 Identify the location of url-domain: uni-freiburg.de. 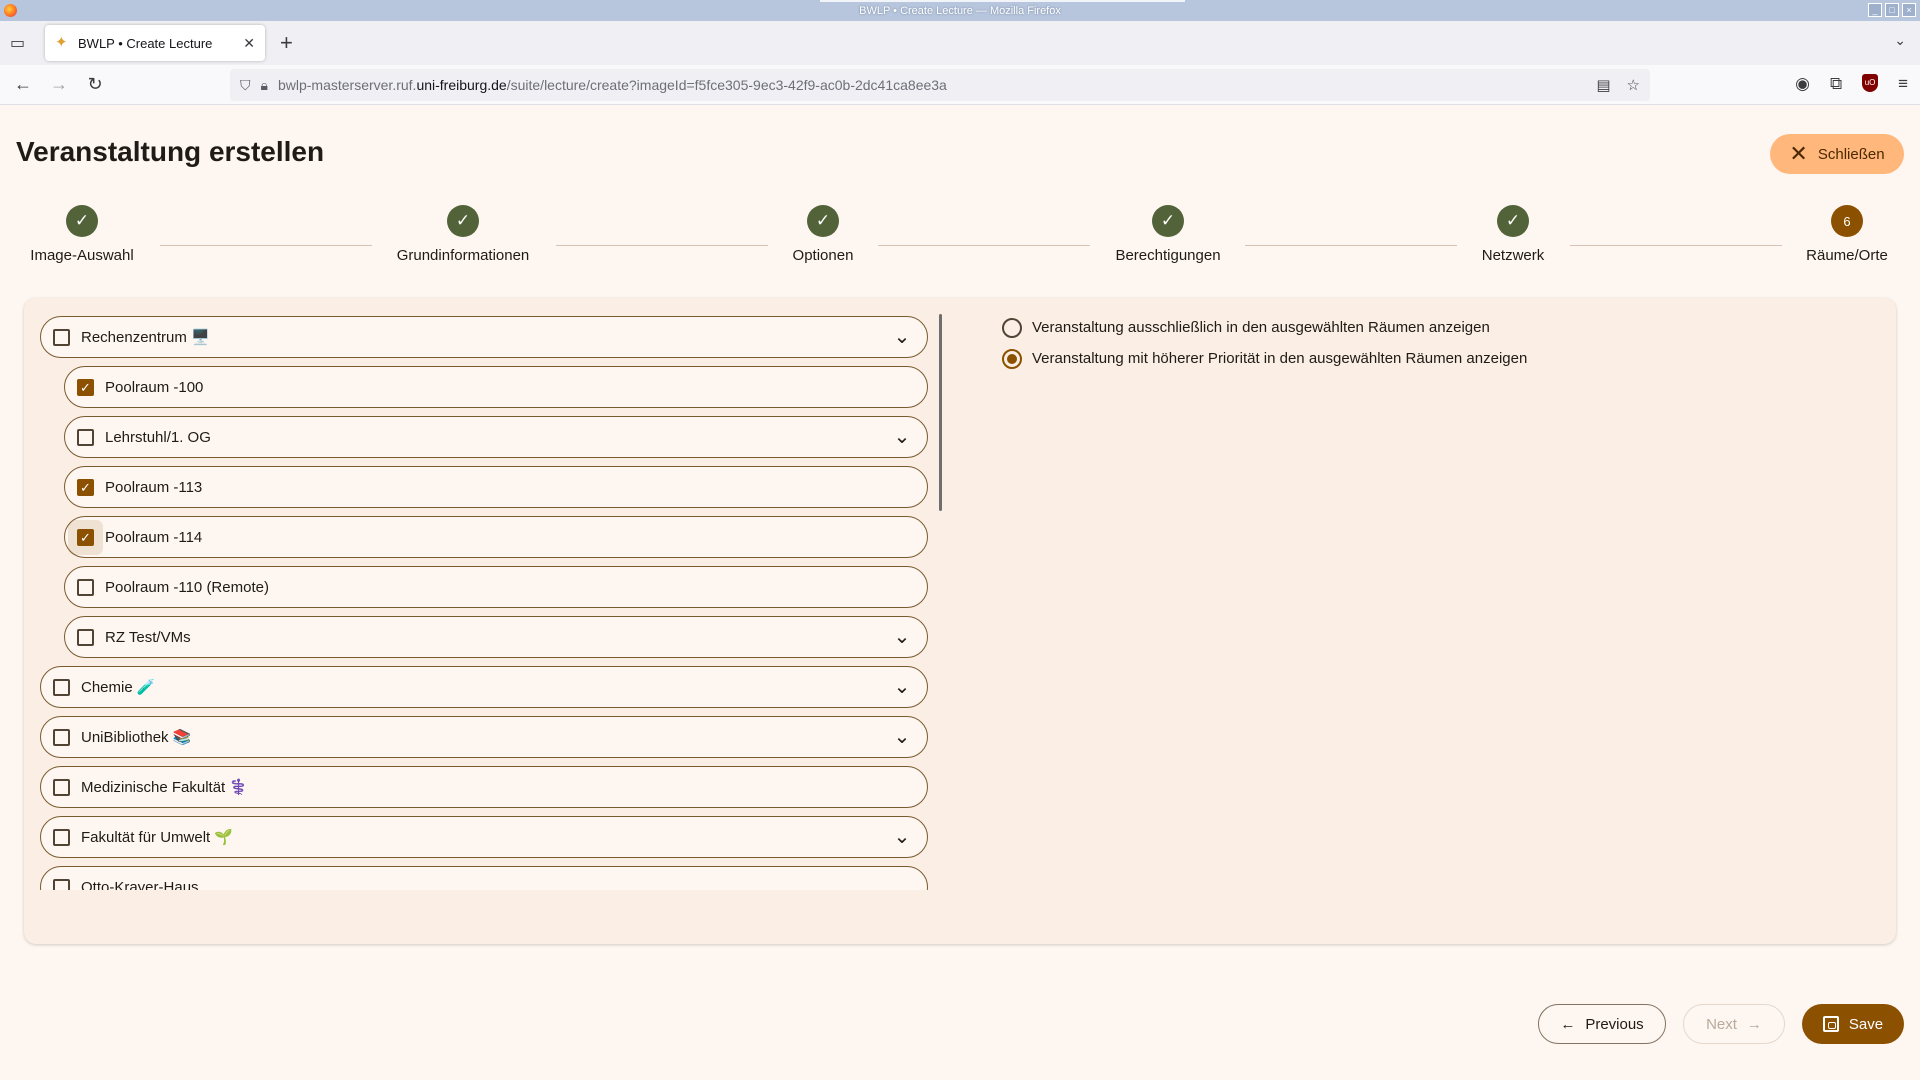
(461, 85).